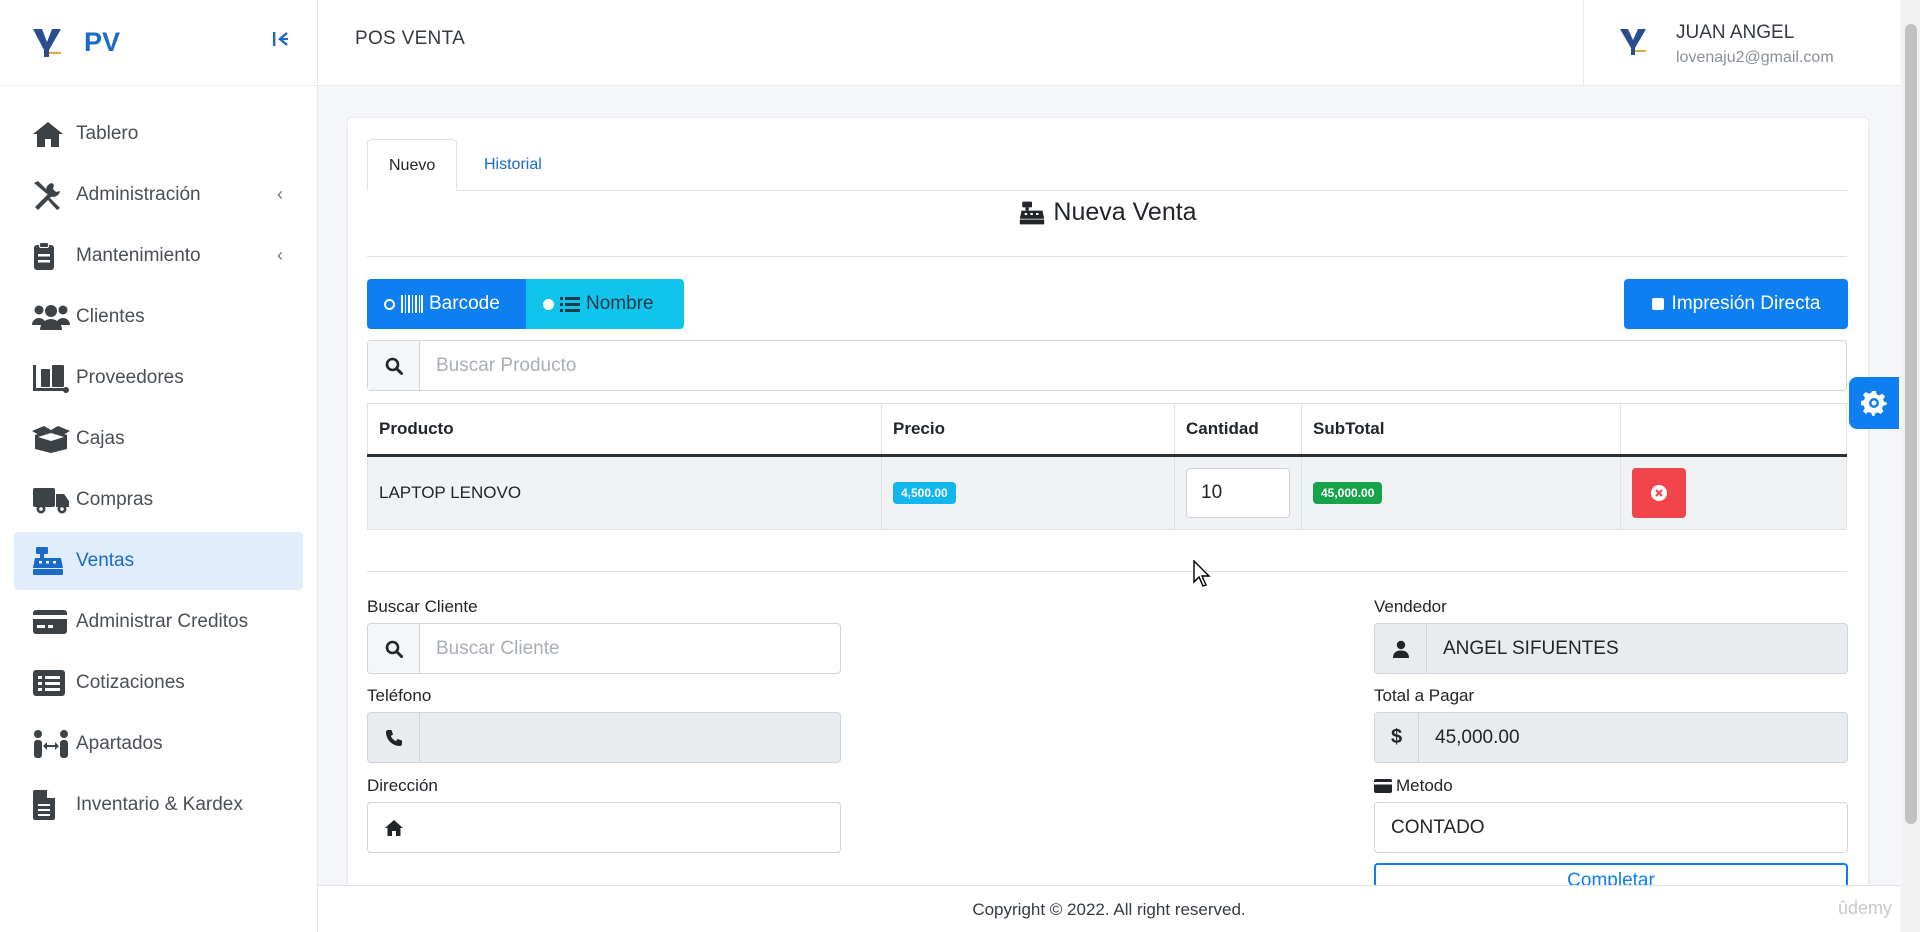 This screenshot has width=1920, height=932. I want to click on table-row: LAPTOP LENOVO 4,500.00 10 45,000.00, so click(1107, 492).